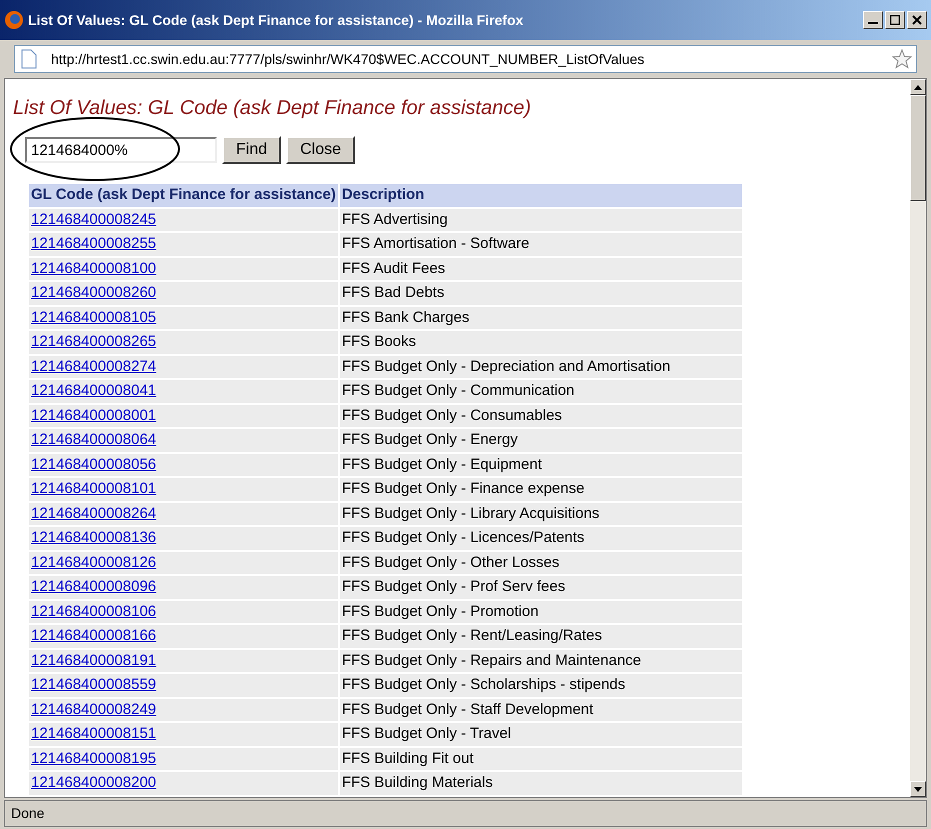  What do you see at coordinates (541, 391) in the screenshot?
I see `table-cell: FFS Budget Only - Communication` at bounding box center [541, 391].